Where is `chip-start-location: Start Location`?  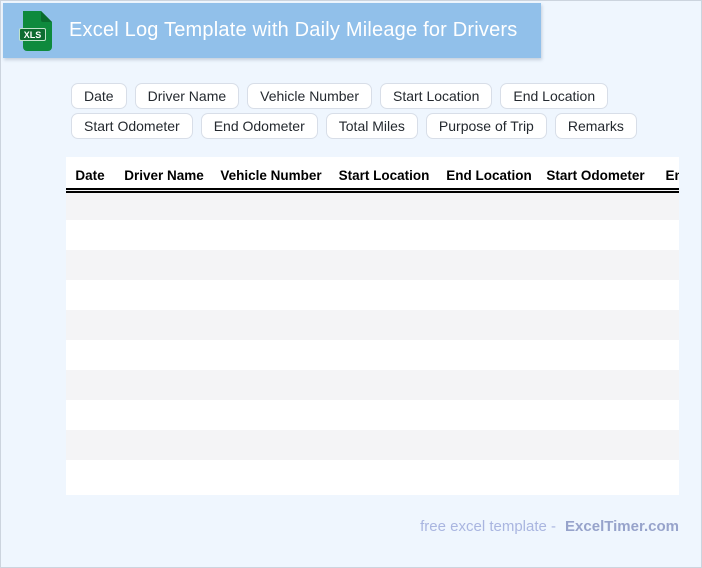 chip-start-location: Start Location is located at coordinates (436, 96).